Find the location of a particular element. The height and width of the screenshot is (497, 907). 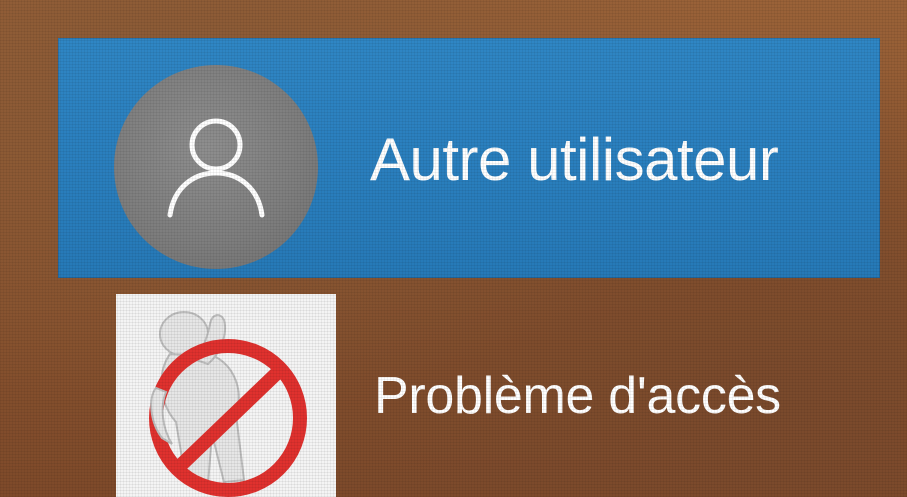

access-problem-label: Problème d'accès is located at coordinates (577, 396).